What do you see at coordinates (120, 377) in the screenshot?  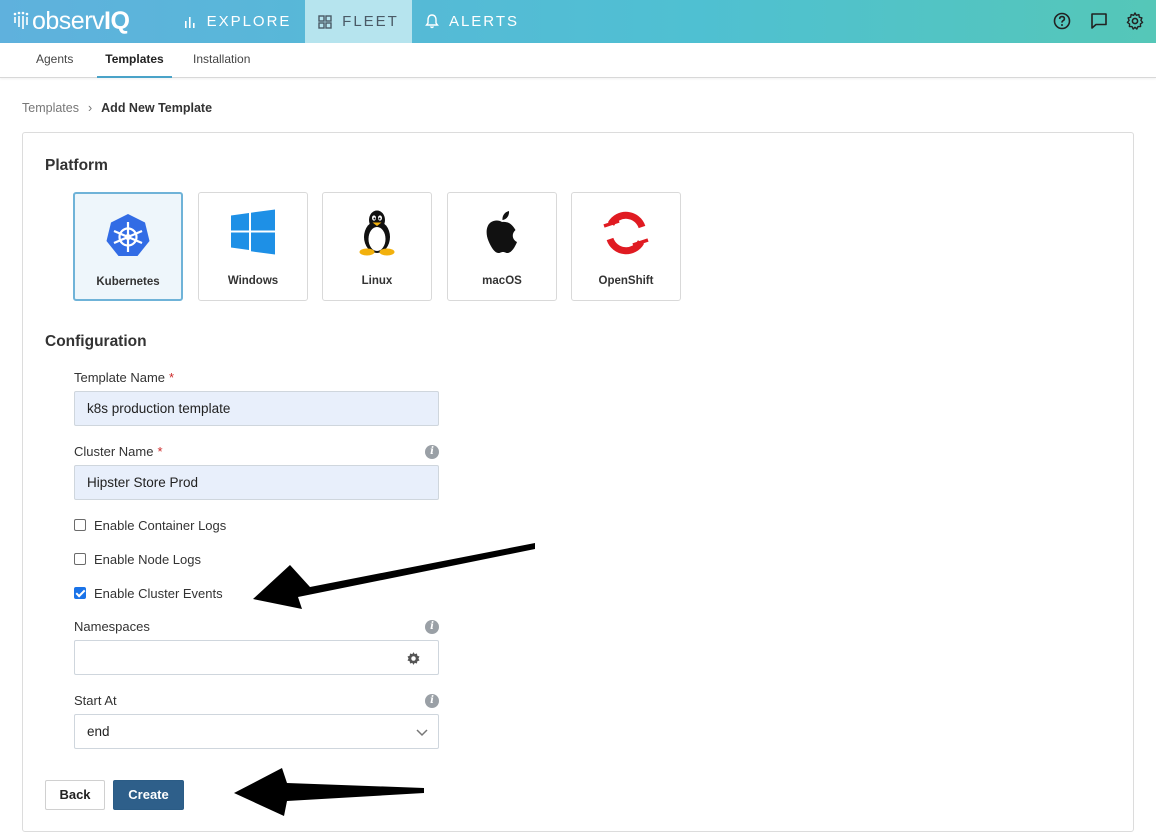 I see `template-name-label-text: Template Name` at bounding box center [120, 377].